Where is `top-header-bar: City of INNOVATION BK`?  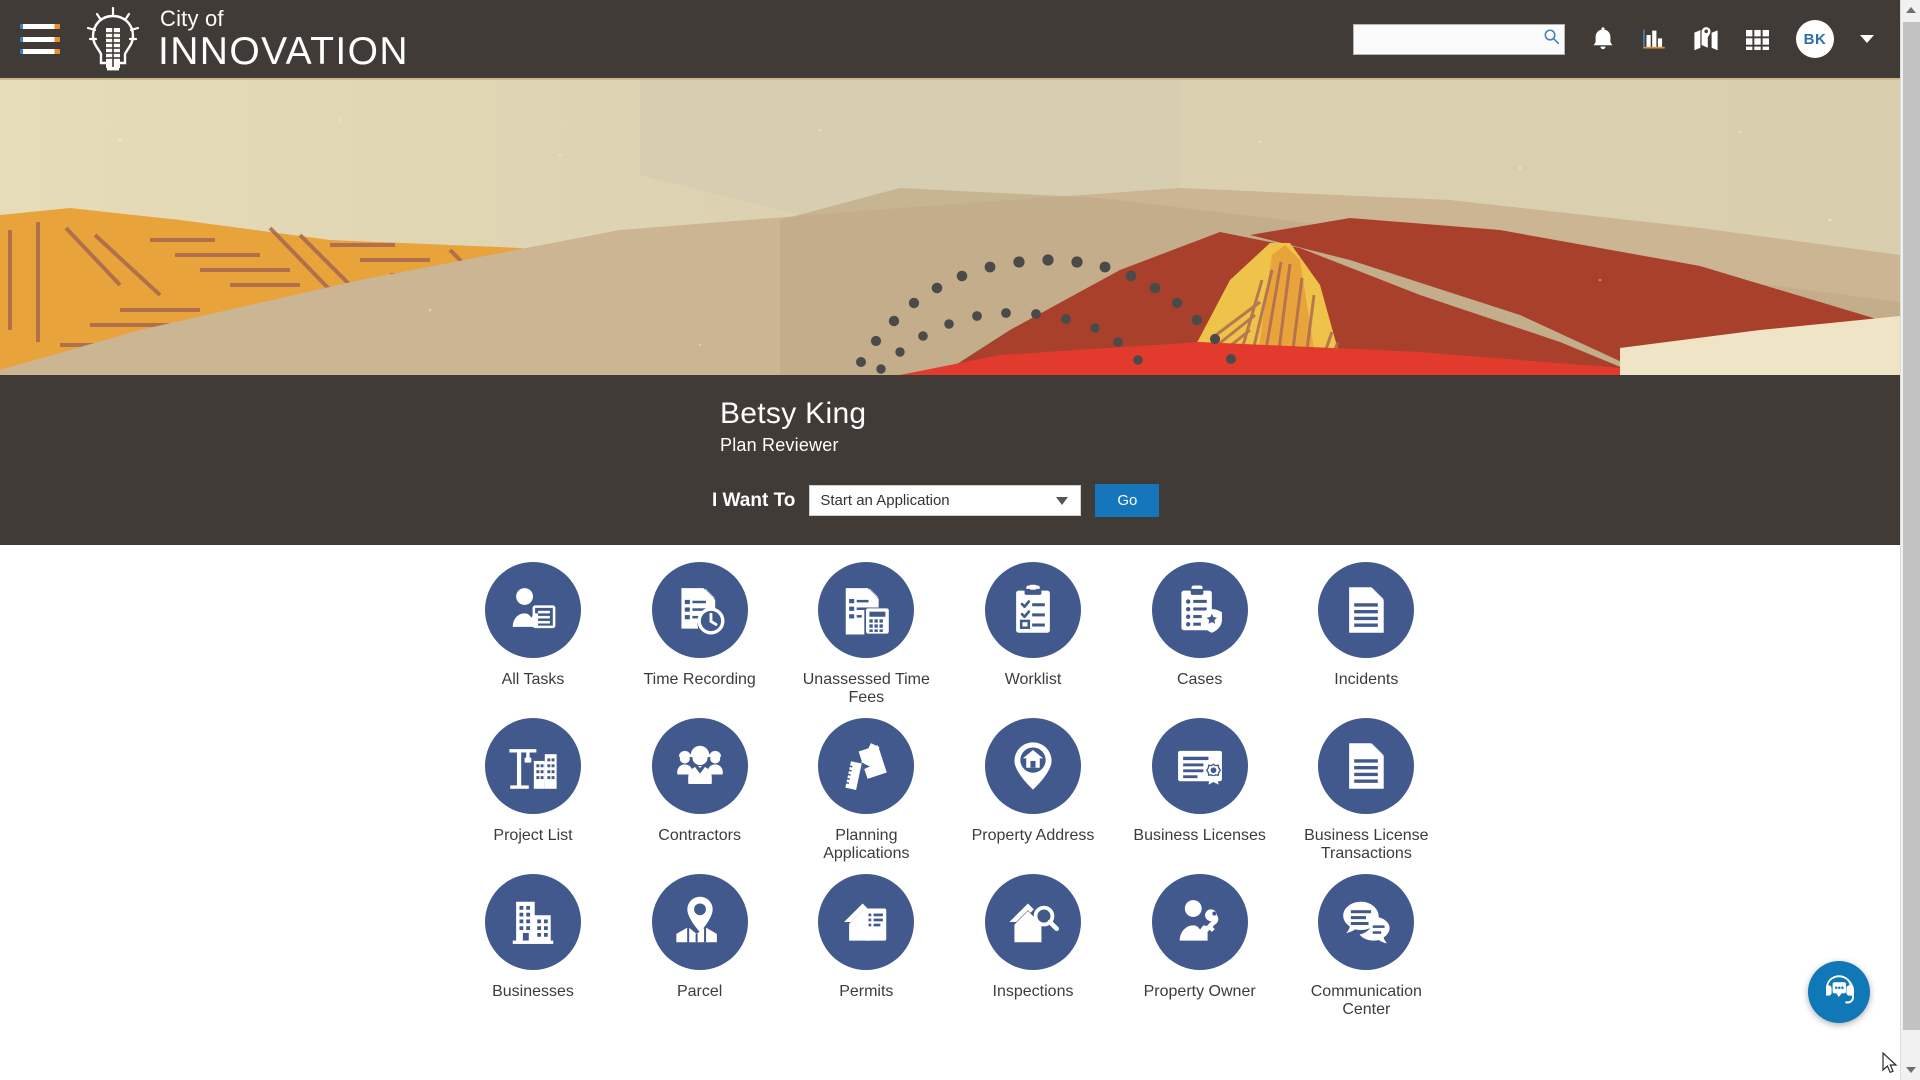
top-header-bar: City of INNOVATION BK is located at coordinates (950, 40).